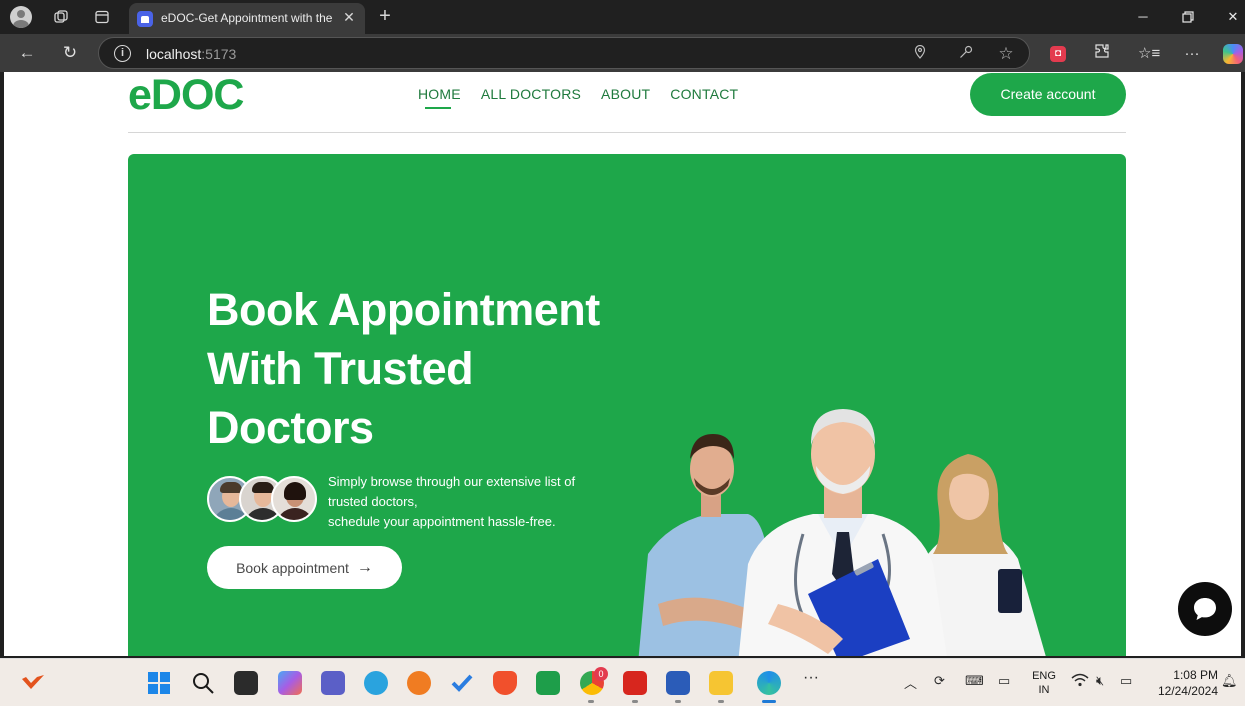 The width and height of the screenshot is (1245, 706). What do you see at coordinates (1006, 54) in the screenshot?
I see `favorite-star-icon: ☆` at bounding box center [1006, 54].